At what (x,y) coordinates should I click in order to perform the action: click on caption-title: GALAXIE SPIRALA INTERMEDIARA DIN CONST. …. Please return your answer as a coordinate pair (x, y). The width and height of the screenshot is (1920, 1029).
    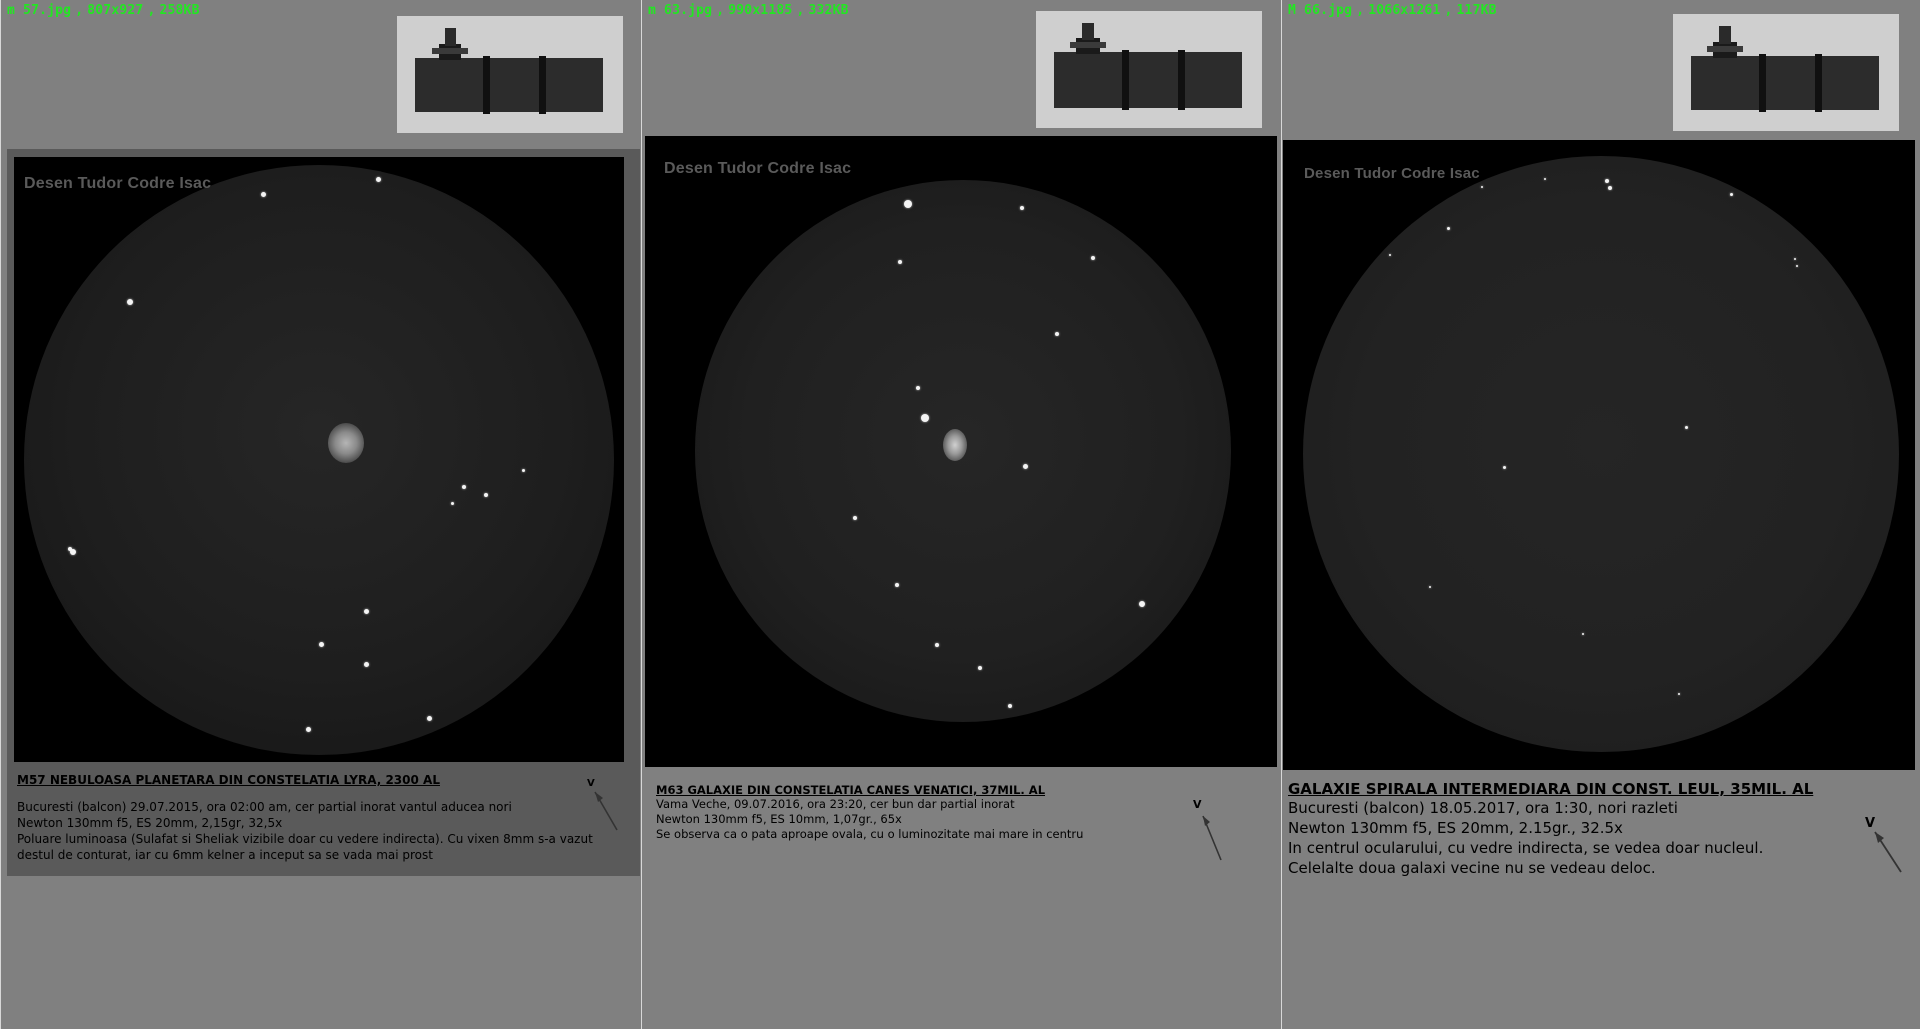
    Looking at the image, I should click on (1551, 789).